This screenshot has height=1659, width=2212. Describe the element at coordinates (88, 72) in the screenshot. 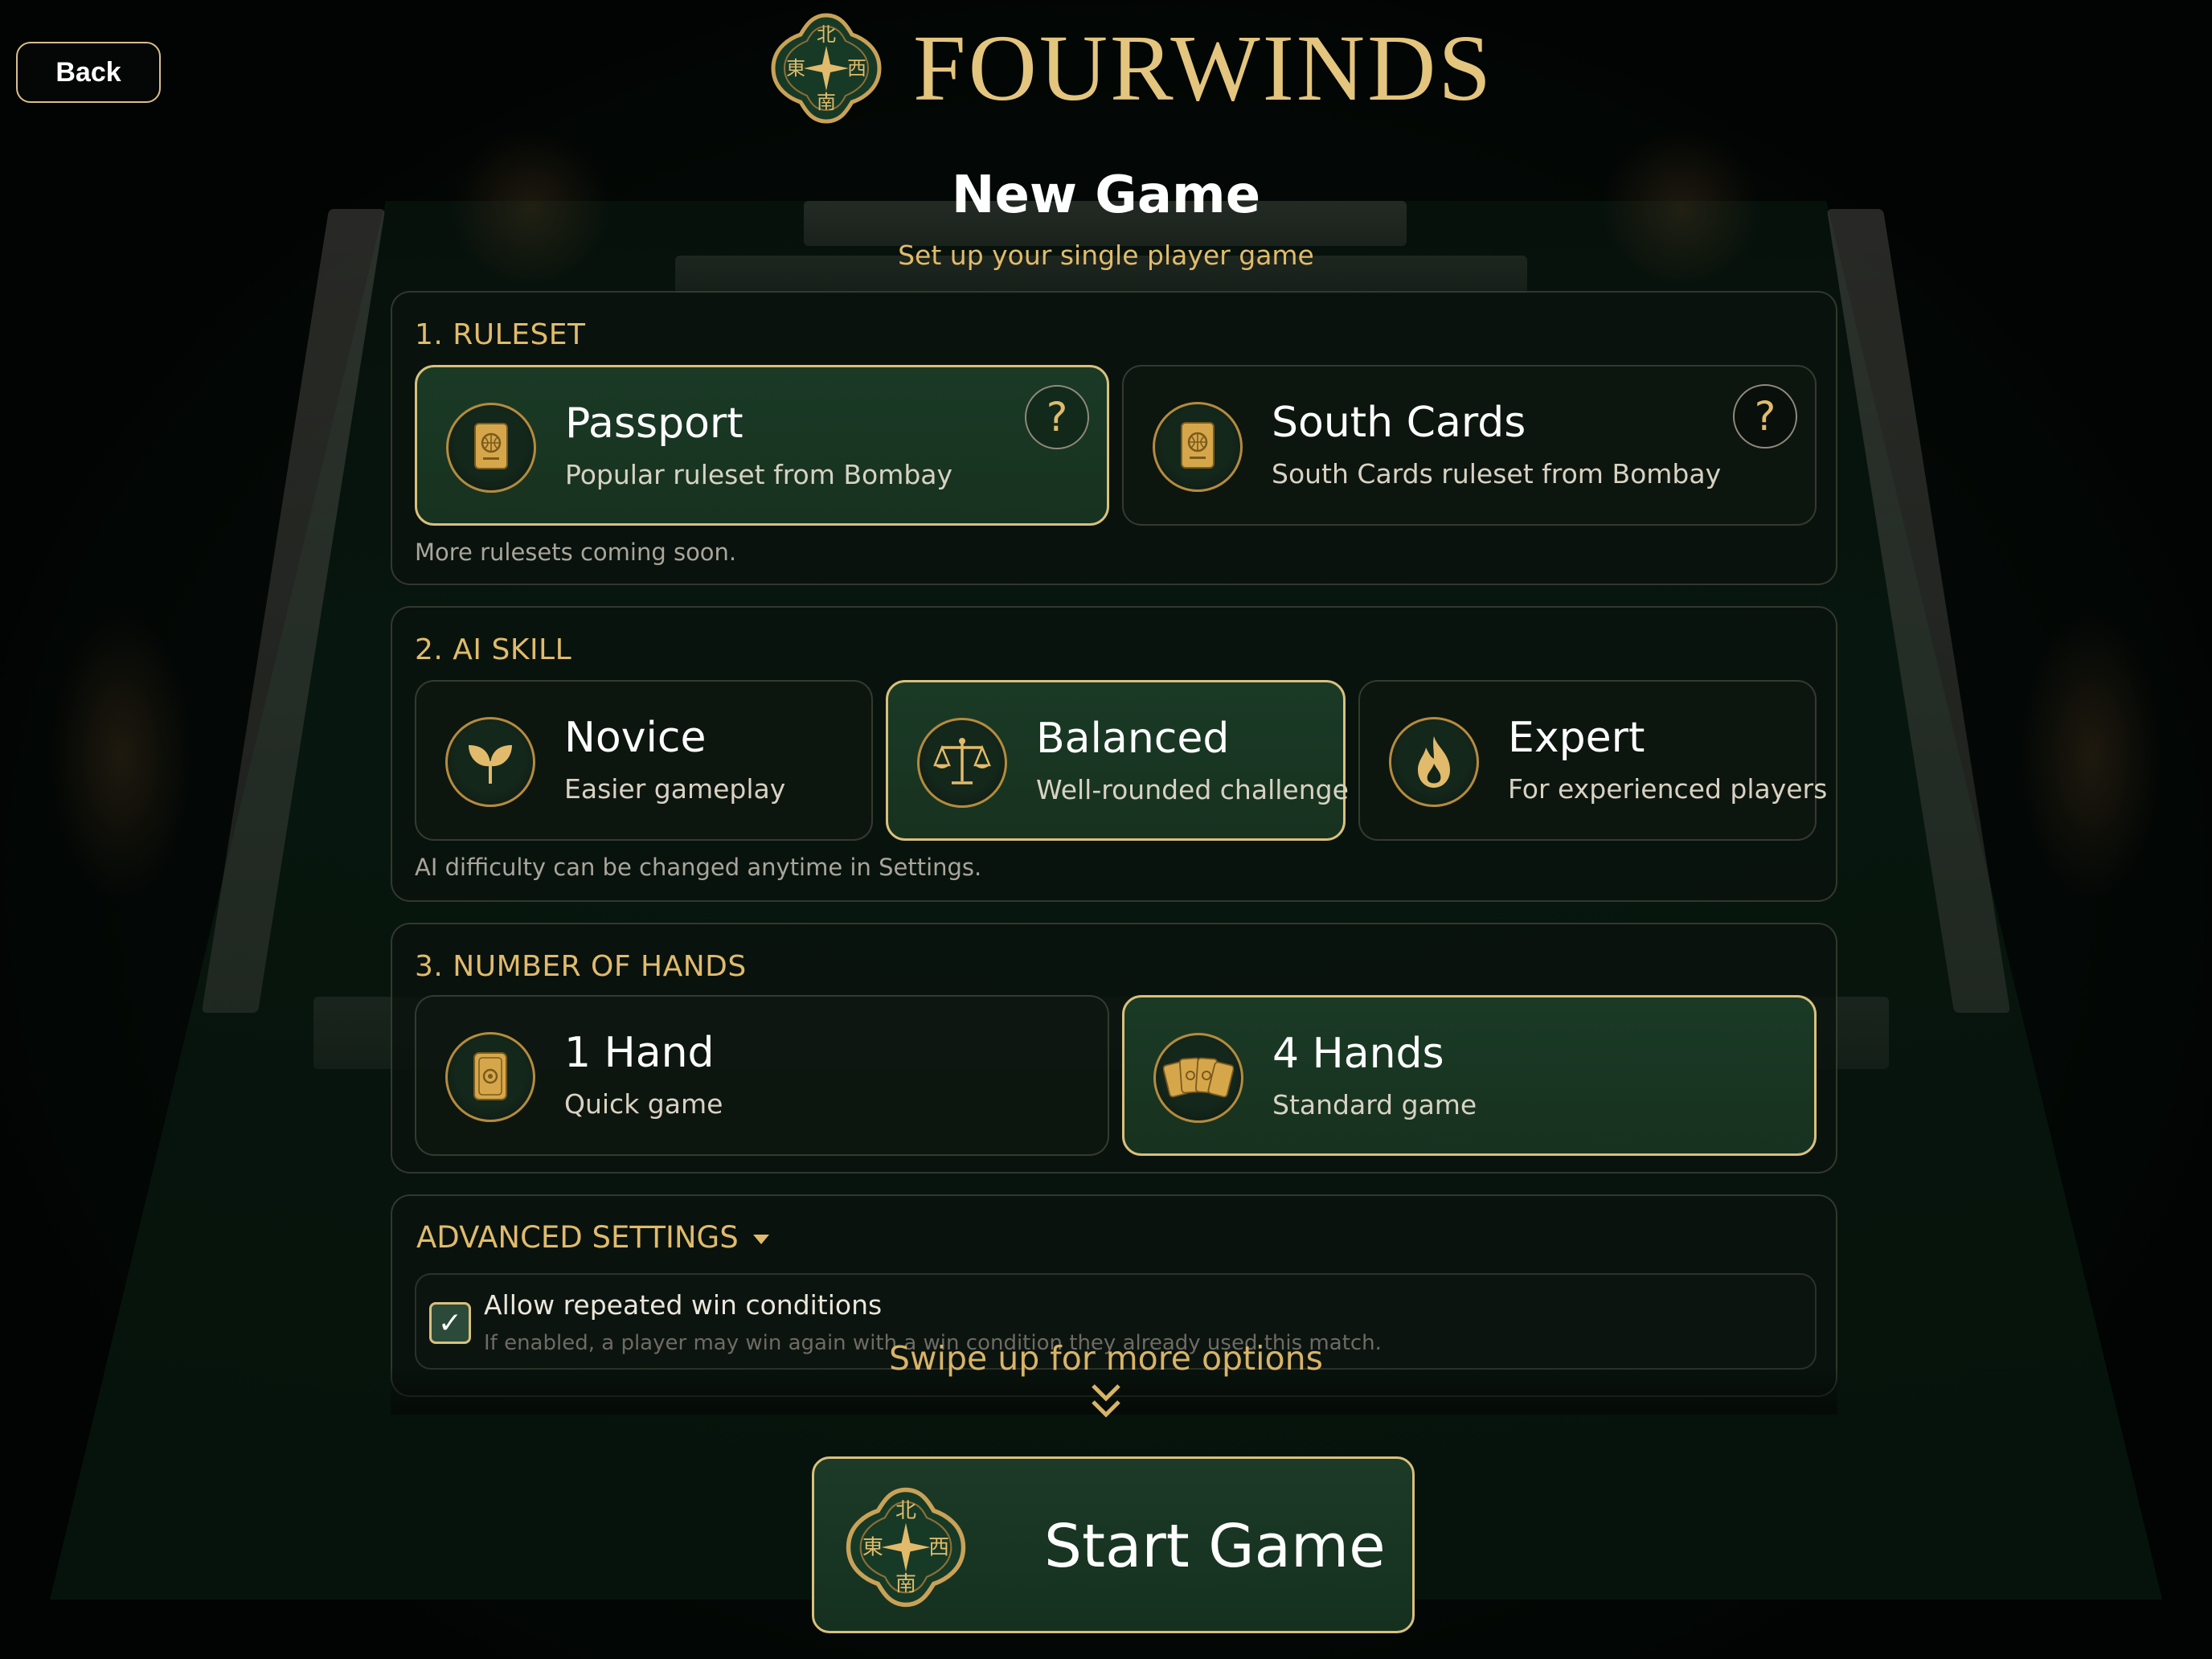

I see `back-button: Back` at that location.